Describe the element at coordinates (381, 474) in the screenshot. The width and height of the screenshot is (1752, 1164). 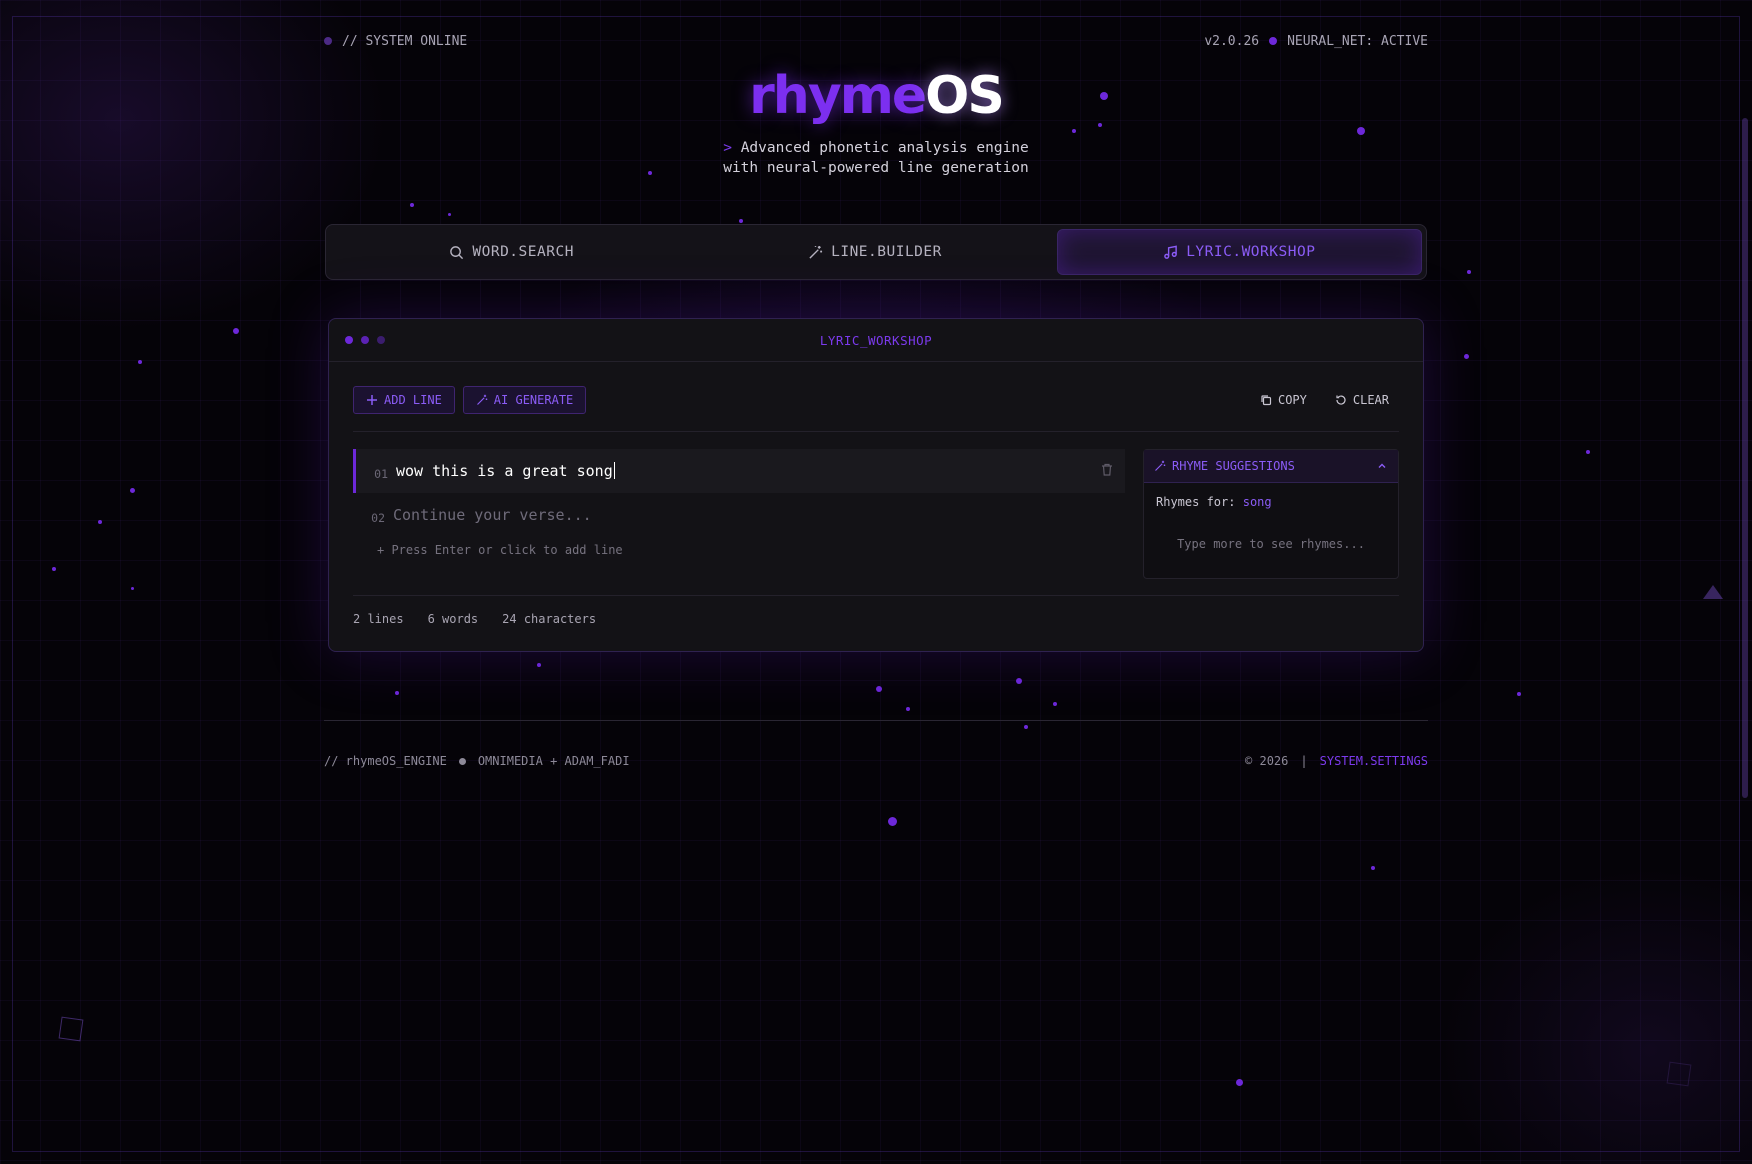
I see `line-number: 01` at that location.